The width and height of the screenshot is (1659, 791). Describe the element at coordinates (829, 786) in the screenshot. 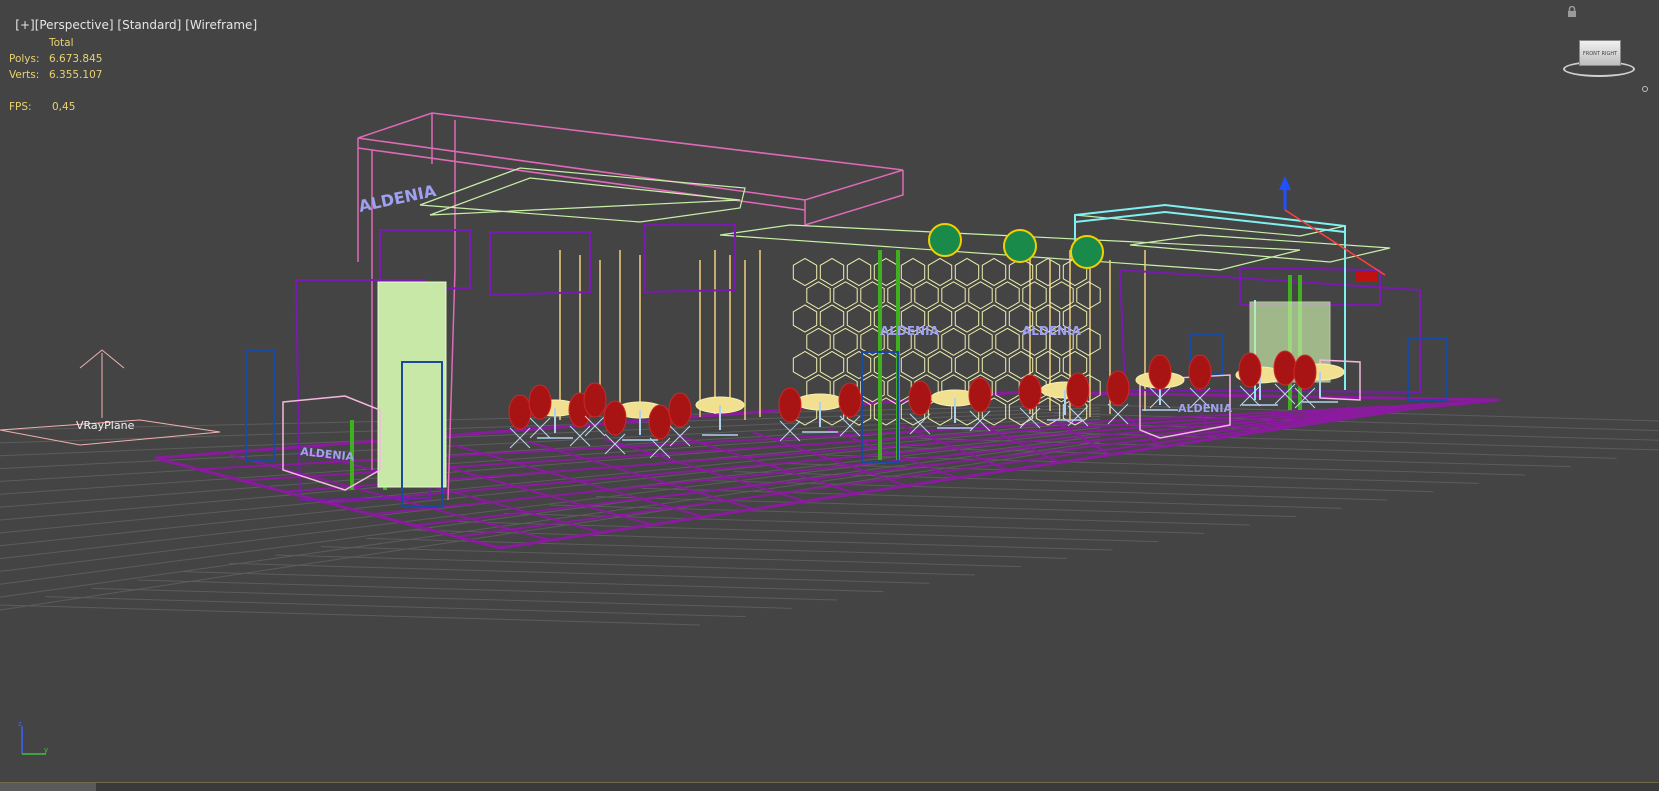

I see `viewport-bottom-bar` at that location.